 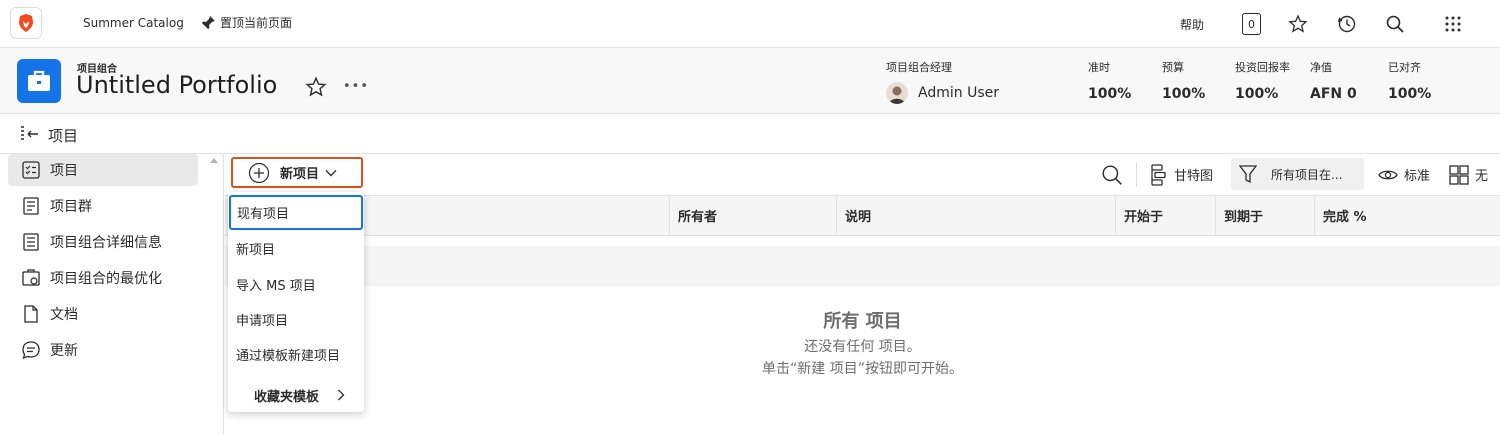 What do you see at coordinates (287, 397) in the screenshot?
I see `favorite-templates-label: 收藏夹模板` at bounding box center [287, 397].